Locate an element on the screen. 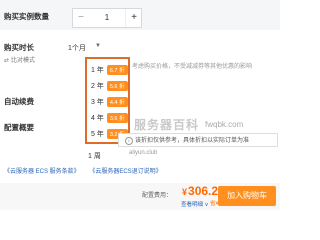  option-label: 5 年 is located at coordinates (97, 134).